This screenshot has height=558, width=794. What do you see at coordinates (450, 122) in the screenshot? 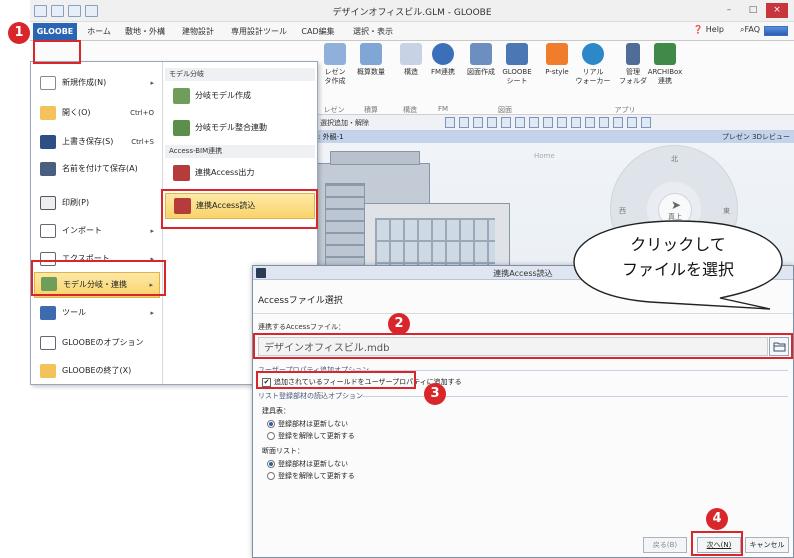
I see `grid-icon` at bounding box center [450, 122].